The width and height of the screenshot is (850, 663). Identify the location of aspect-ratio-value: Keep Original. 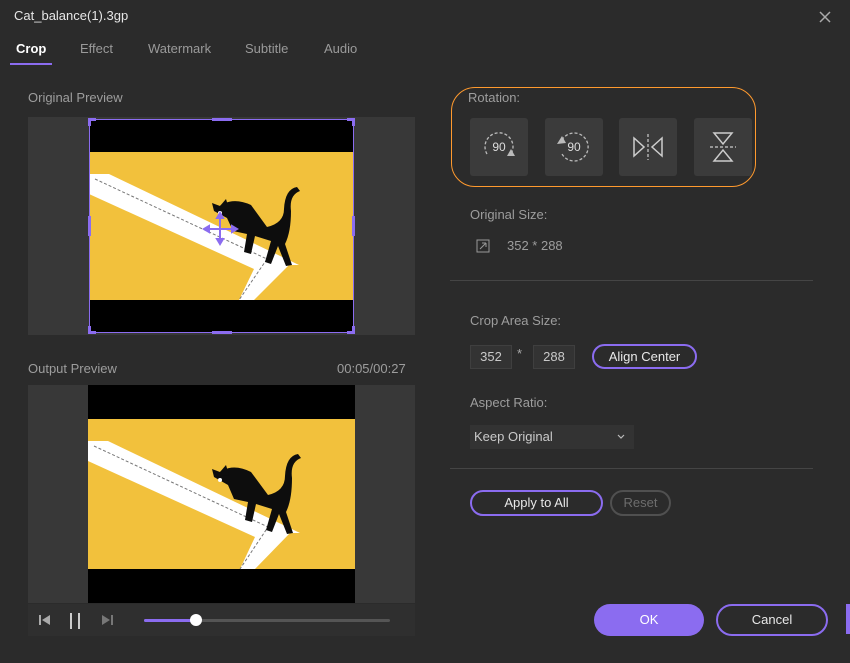
(513, 436).